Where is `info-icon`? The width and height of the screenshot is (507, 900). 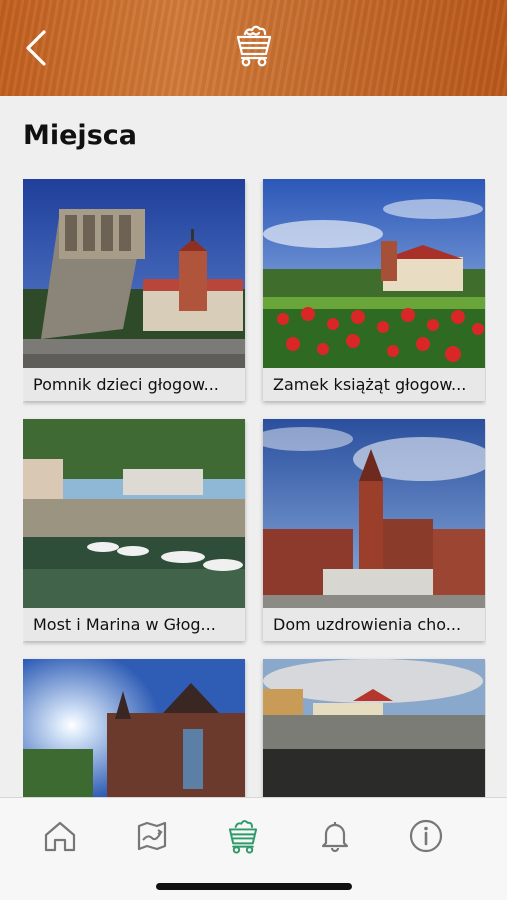 info-icon is located at coordinates (426, 836).